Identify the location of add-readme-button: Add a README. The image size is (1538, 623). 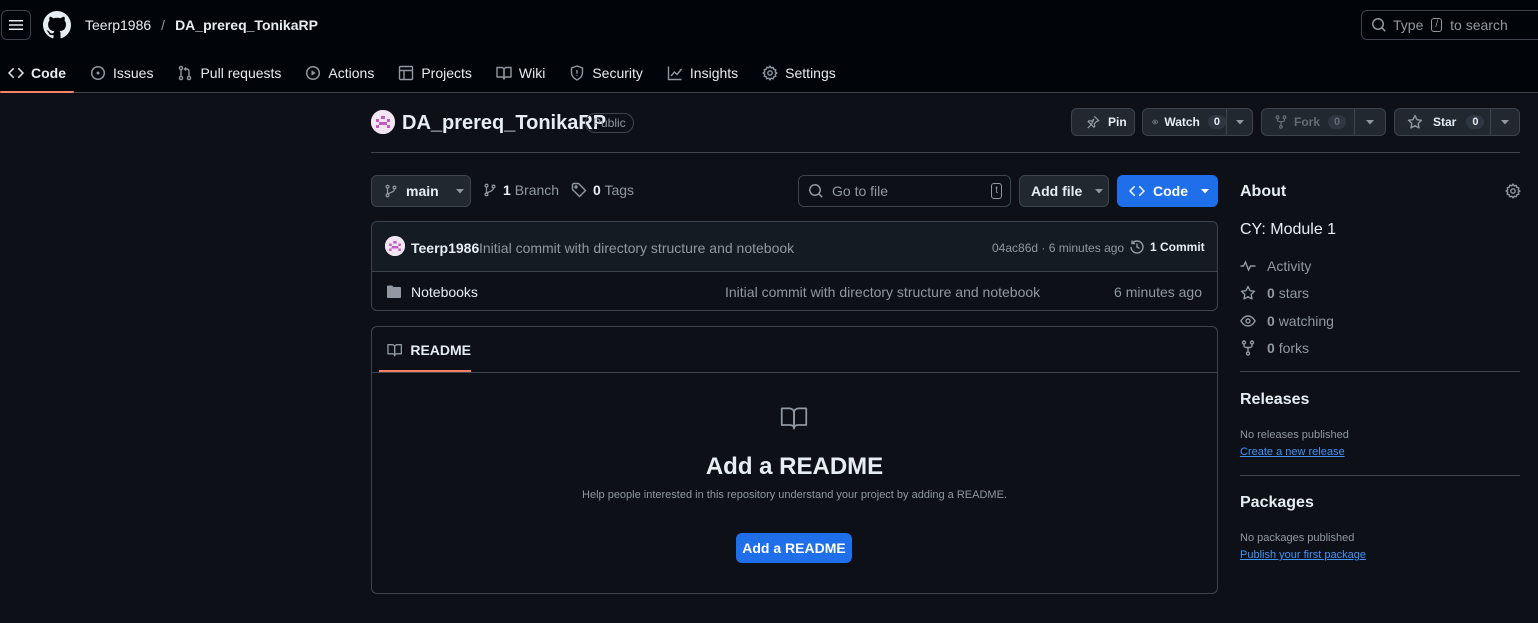
(794, 548).